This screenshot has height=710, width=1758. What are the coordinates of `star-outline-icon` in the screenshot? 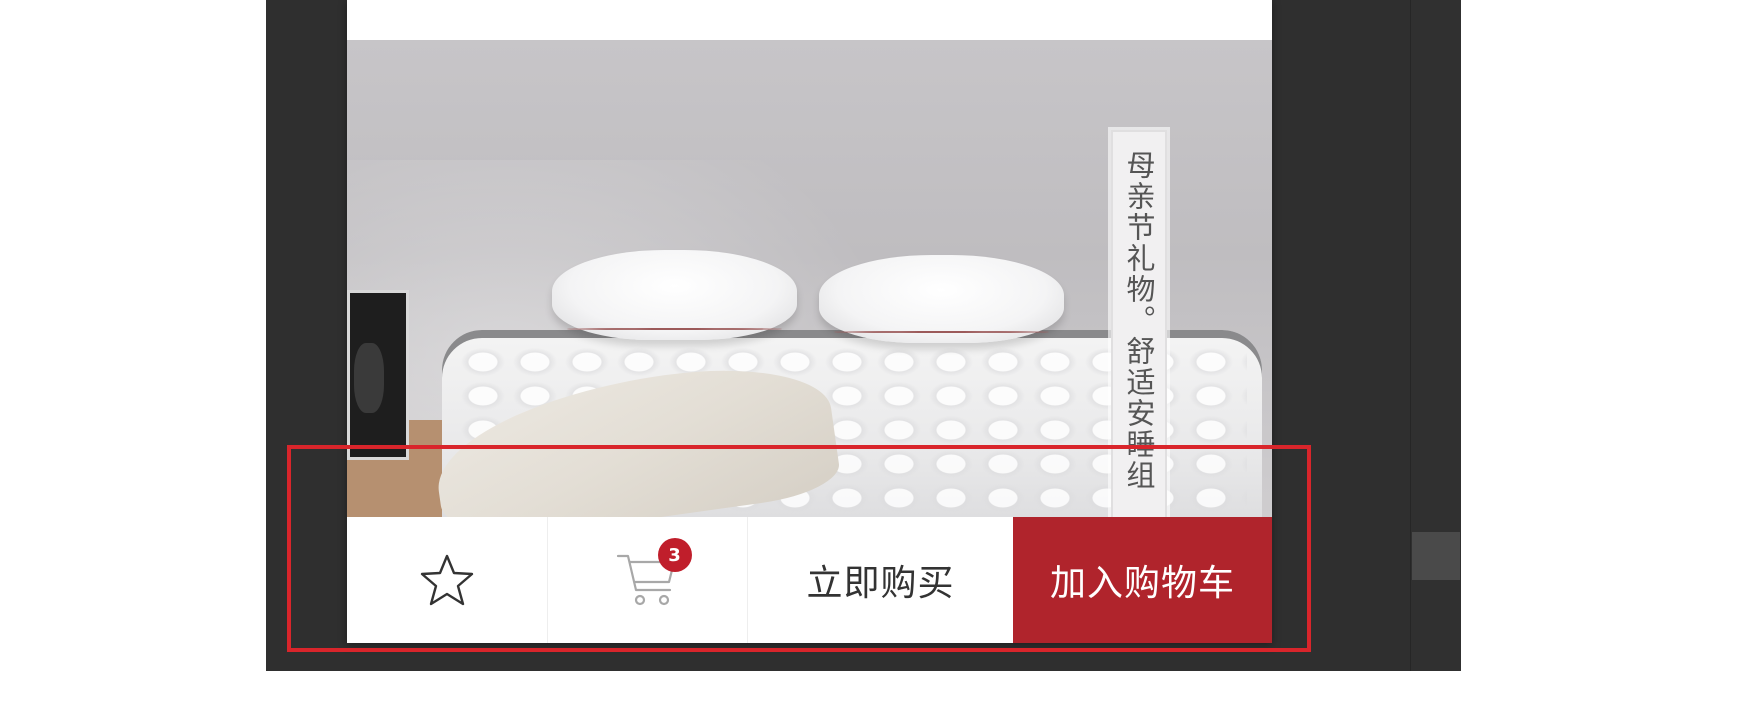 It's located at (447, 580).